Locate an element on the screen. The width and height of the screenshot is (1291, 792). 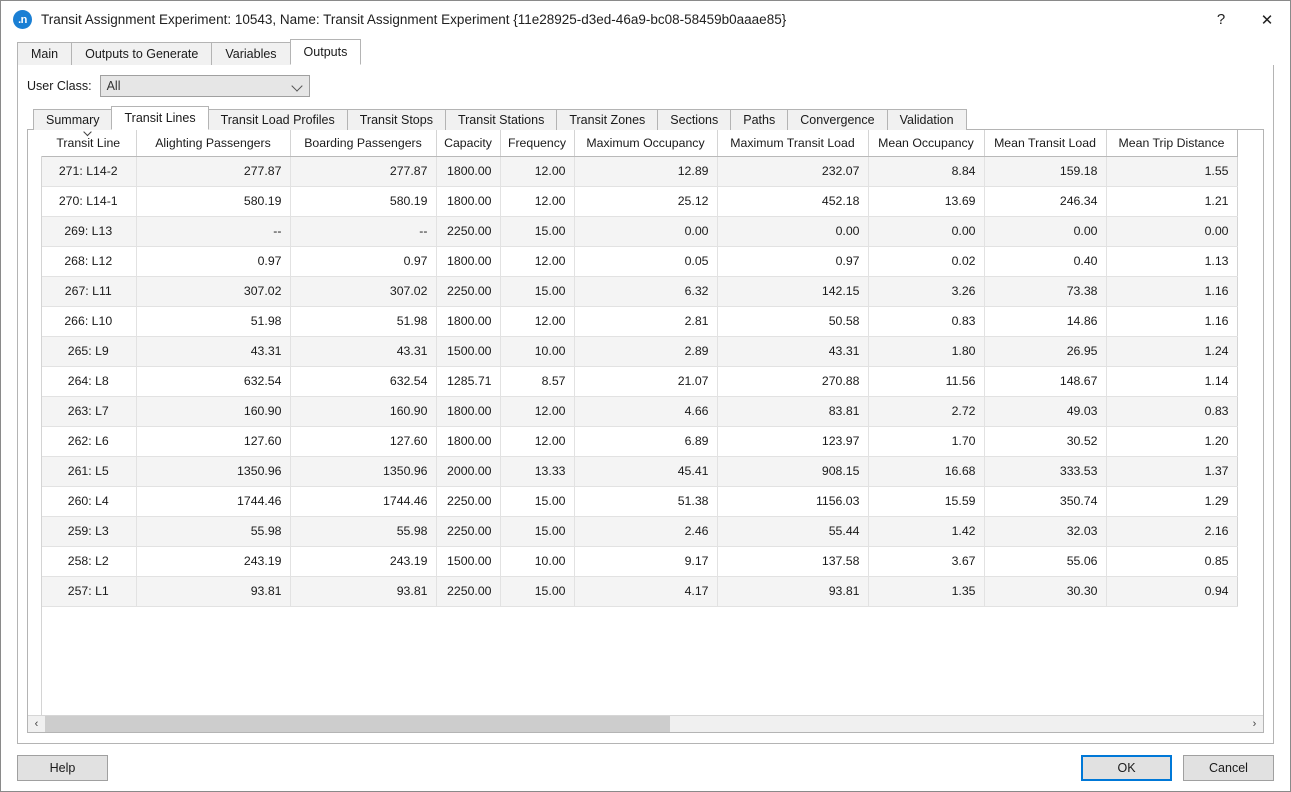
table-cell: 55.98 is located at coordinates (213, 531).